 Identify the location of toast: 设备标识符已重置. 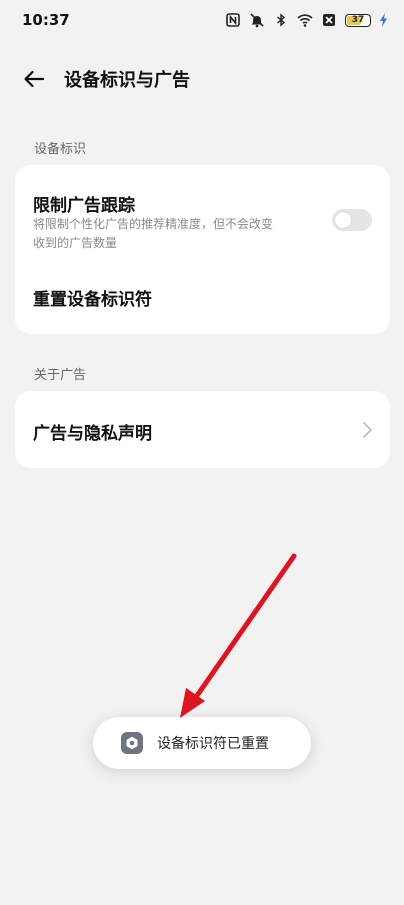
(202, 743).